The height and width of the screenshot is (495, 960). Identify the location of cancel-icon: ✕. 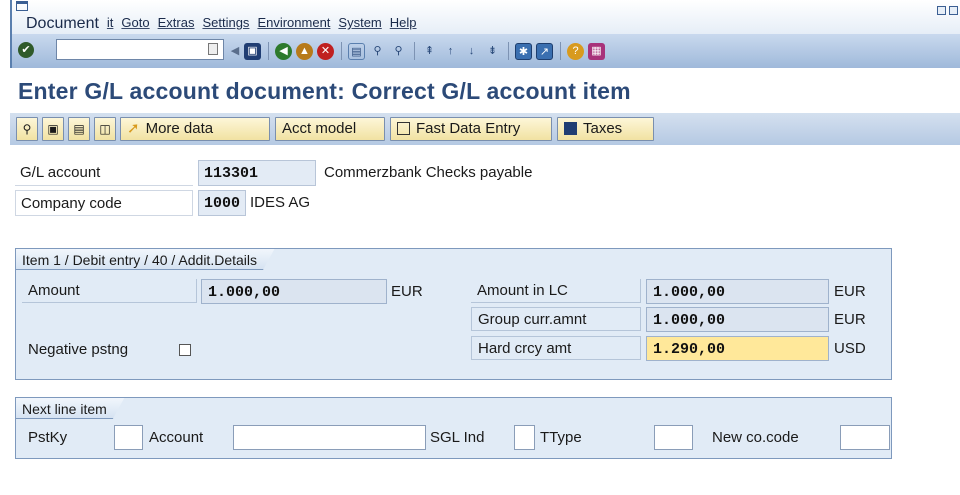
(325, 51).